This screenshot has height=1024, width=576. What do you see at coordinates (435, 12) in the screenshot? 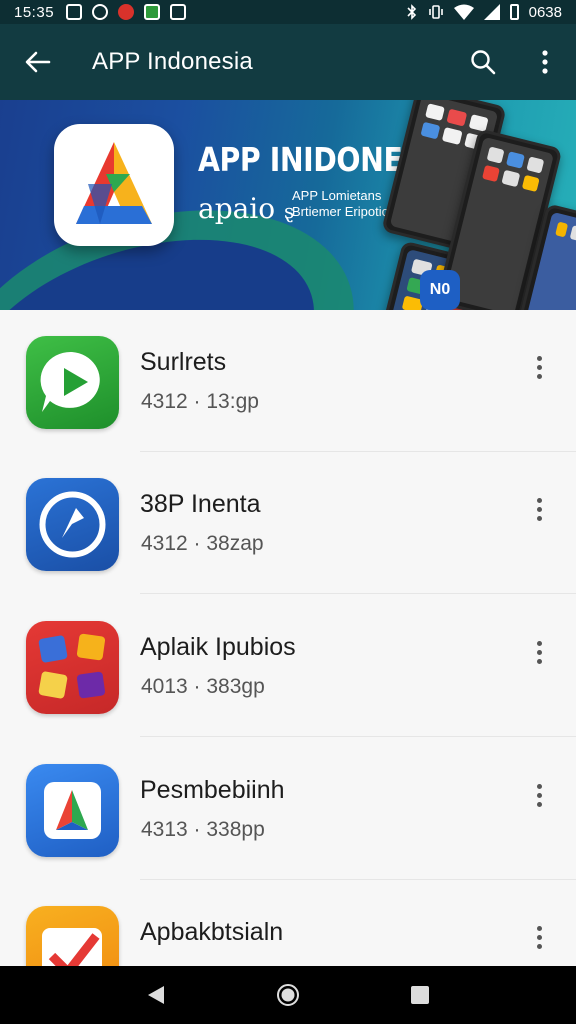
I see `vibrate-icon` at bounding box center [435, 12].